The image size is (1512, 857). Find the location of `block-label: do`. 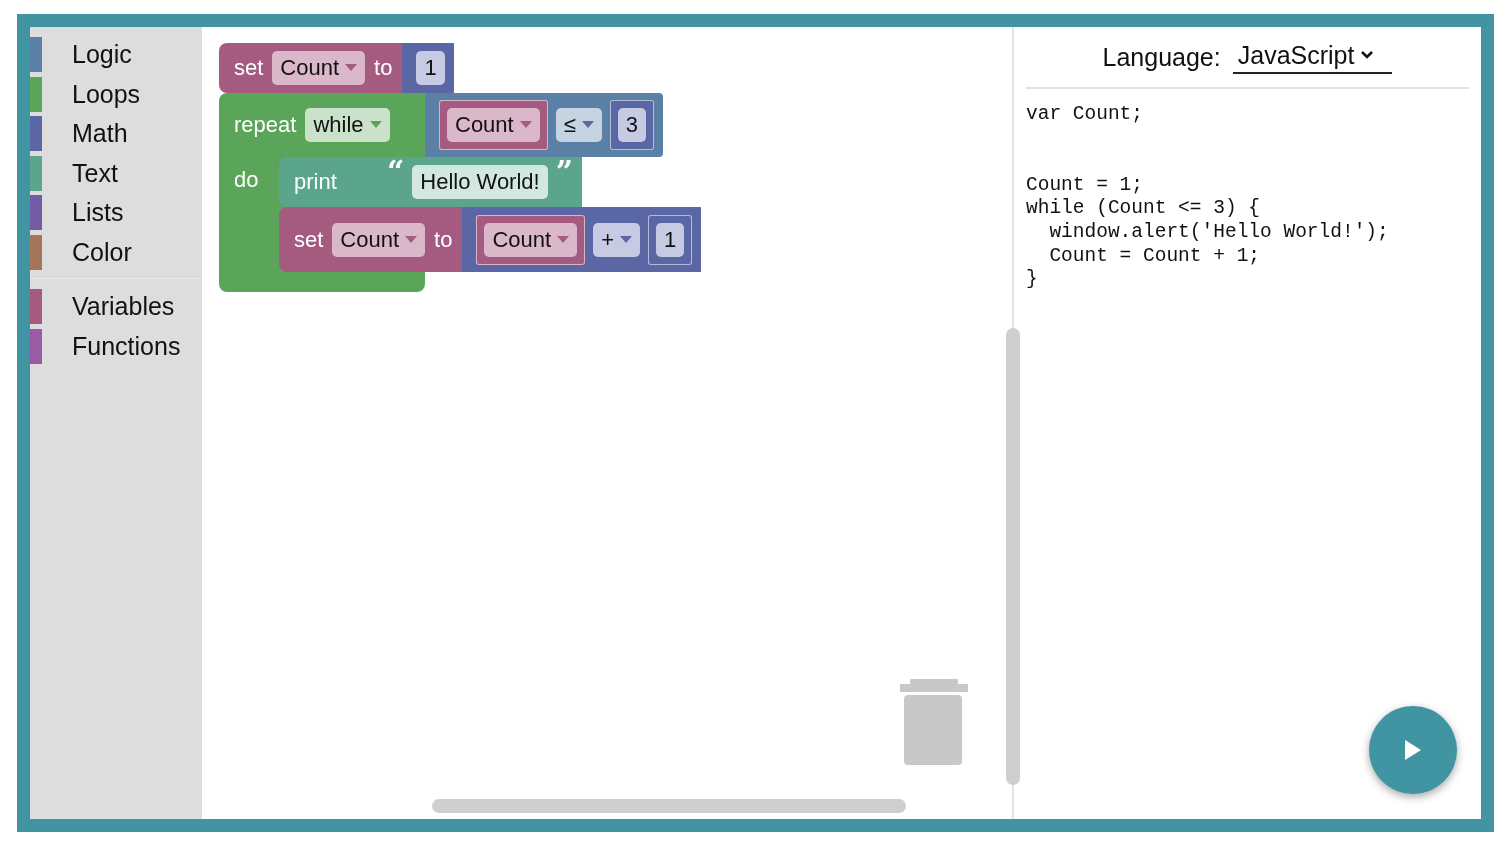

block-label: do is located at coordinates (246, 179).